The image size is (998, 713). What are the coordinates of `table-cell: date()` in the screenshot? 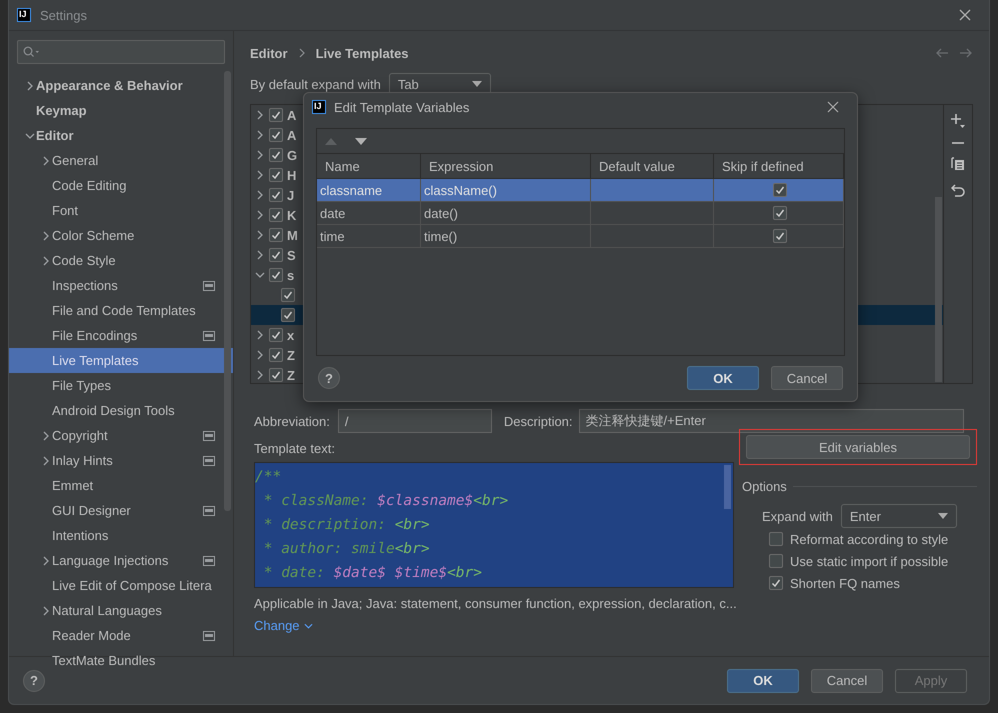 It's located at (506, 213).